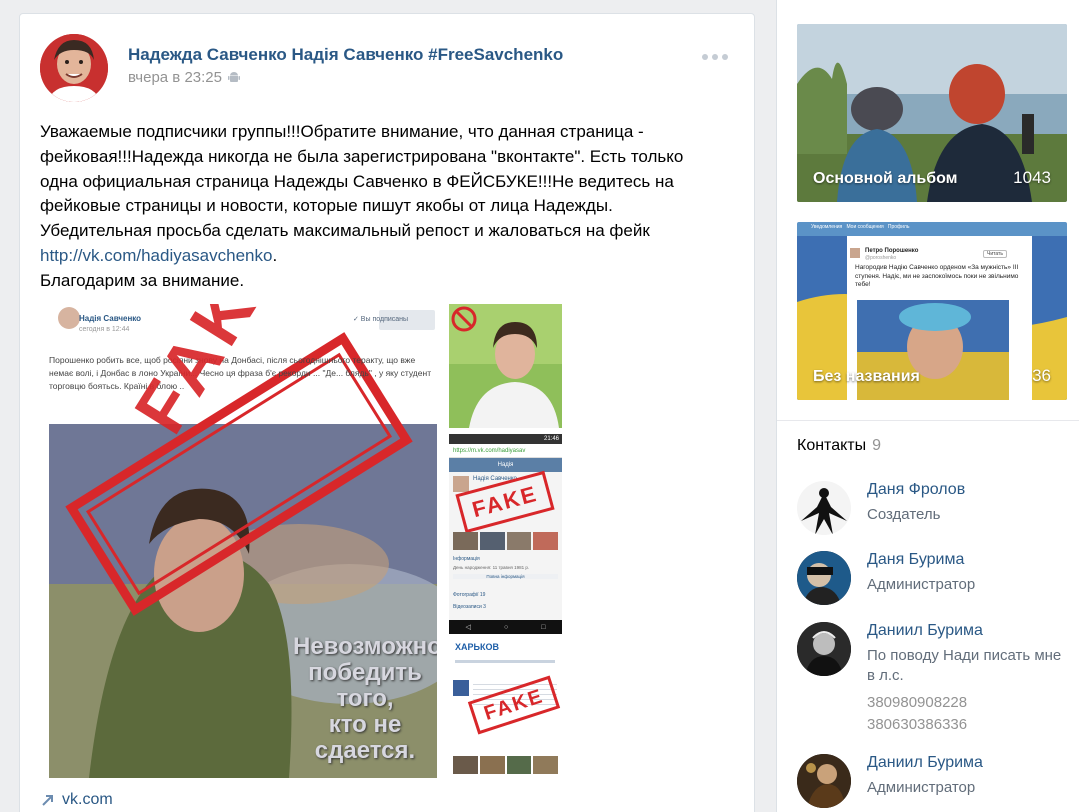 Image resolution: width=1079 pixels, height=812 pixels. I want to click on contact-item: Даня Бурима Администратор, so click(932, 581).